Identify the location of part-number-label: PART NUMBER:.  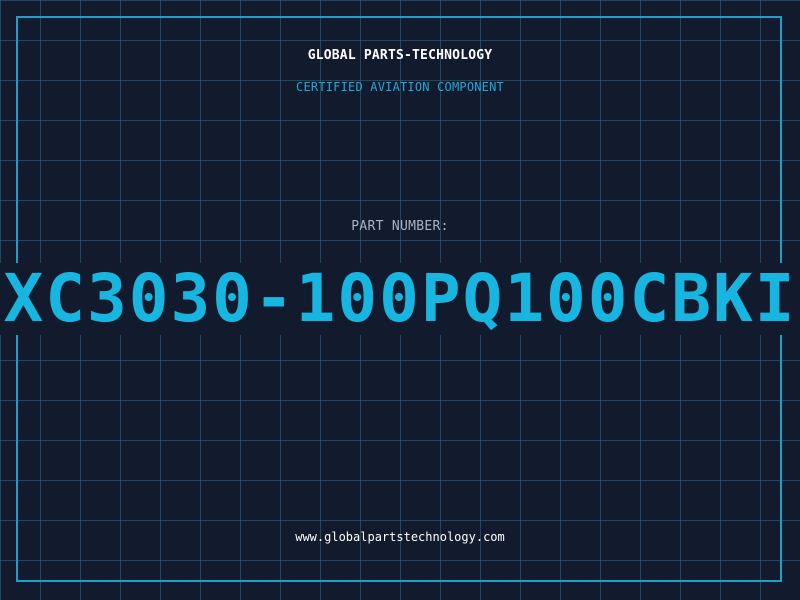
(400, 226).